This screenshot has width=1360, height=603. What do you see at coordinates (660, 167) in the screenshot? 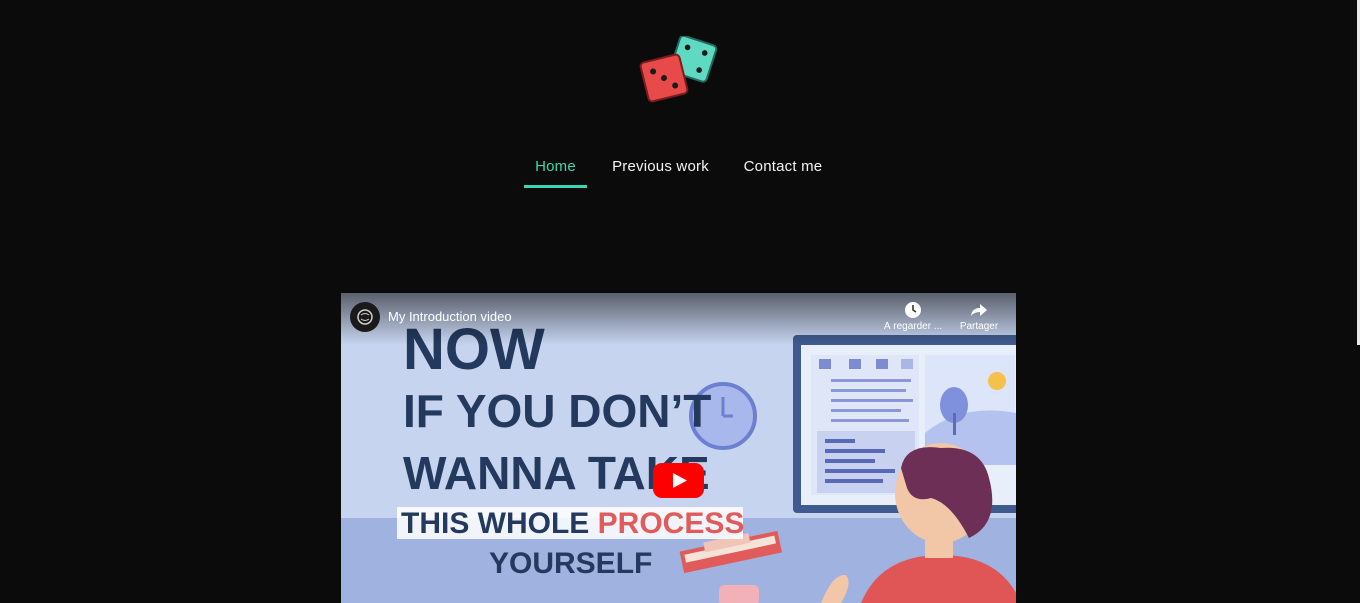
I see `nav-previous-work: Previous work` at bounding box center [660, 167].